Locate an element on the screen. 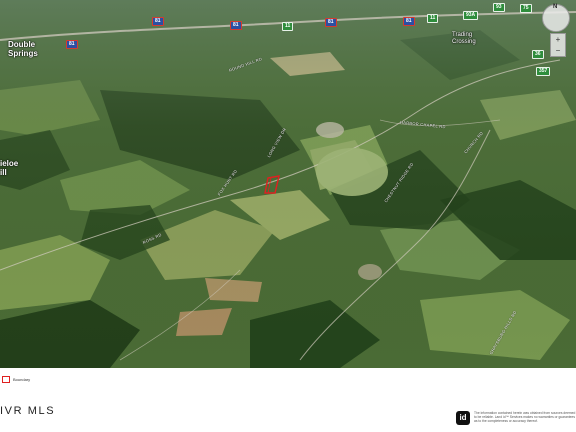 This screenshot has height=432, width=576. place-label-partial-left: ieloe ill is located at coordinates (9, 168).